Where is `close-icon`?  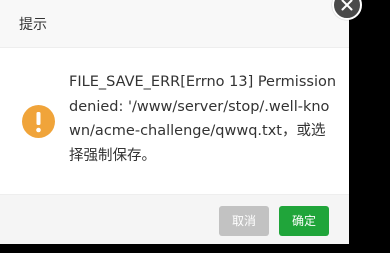 close-icon is located at coordinates (347, 5).